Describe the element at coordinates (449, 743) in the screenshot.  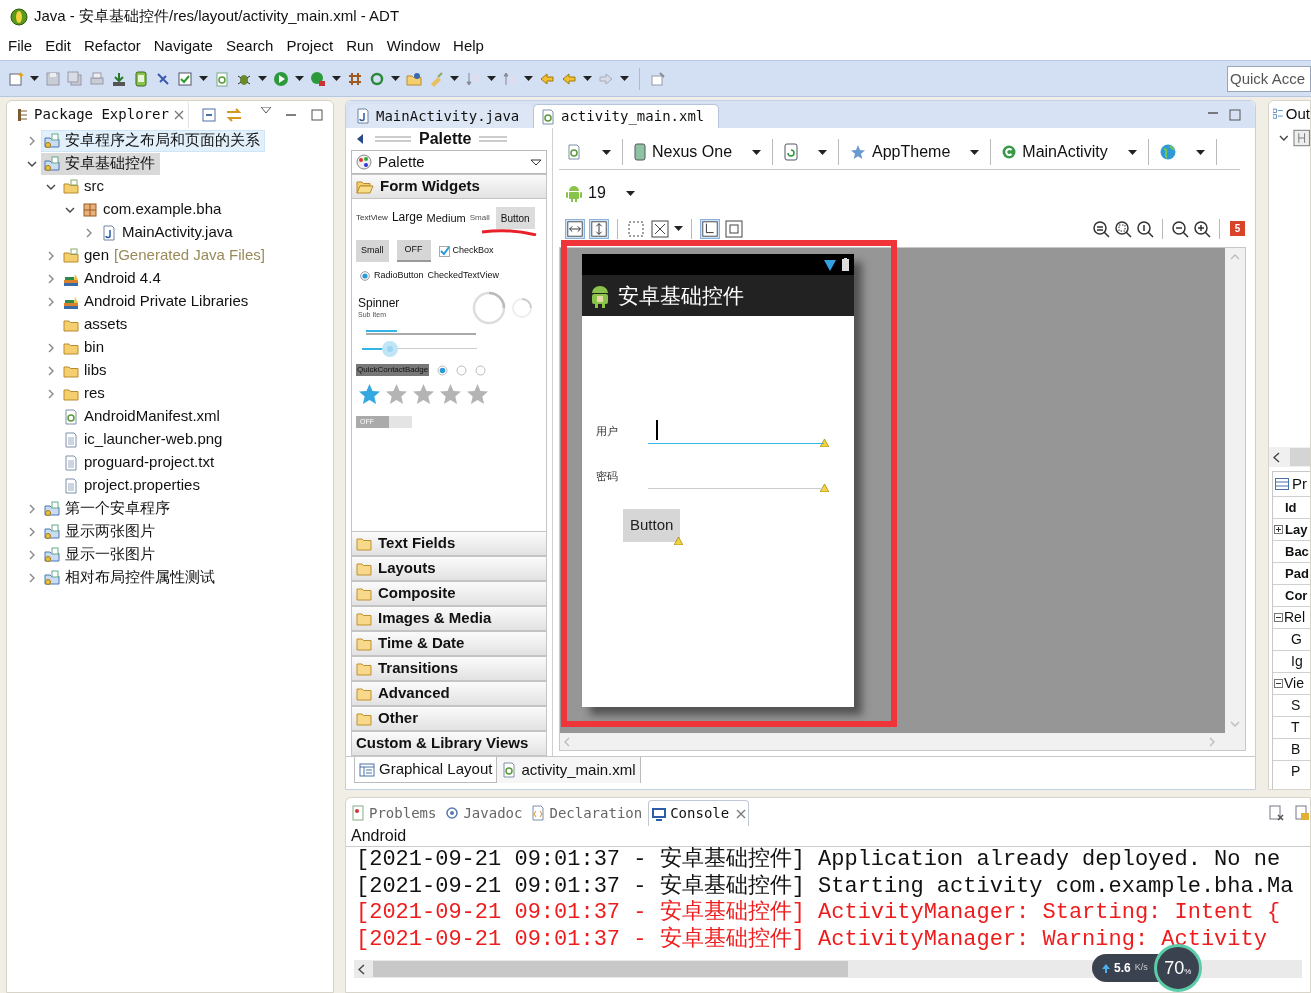
I see `palette-category: Custom & Library Views` at that location.